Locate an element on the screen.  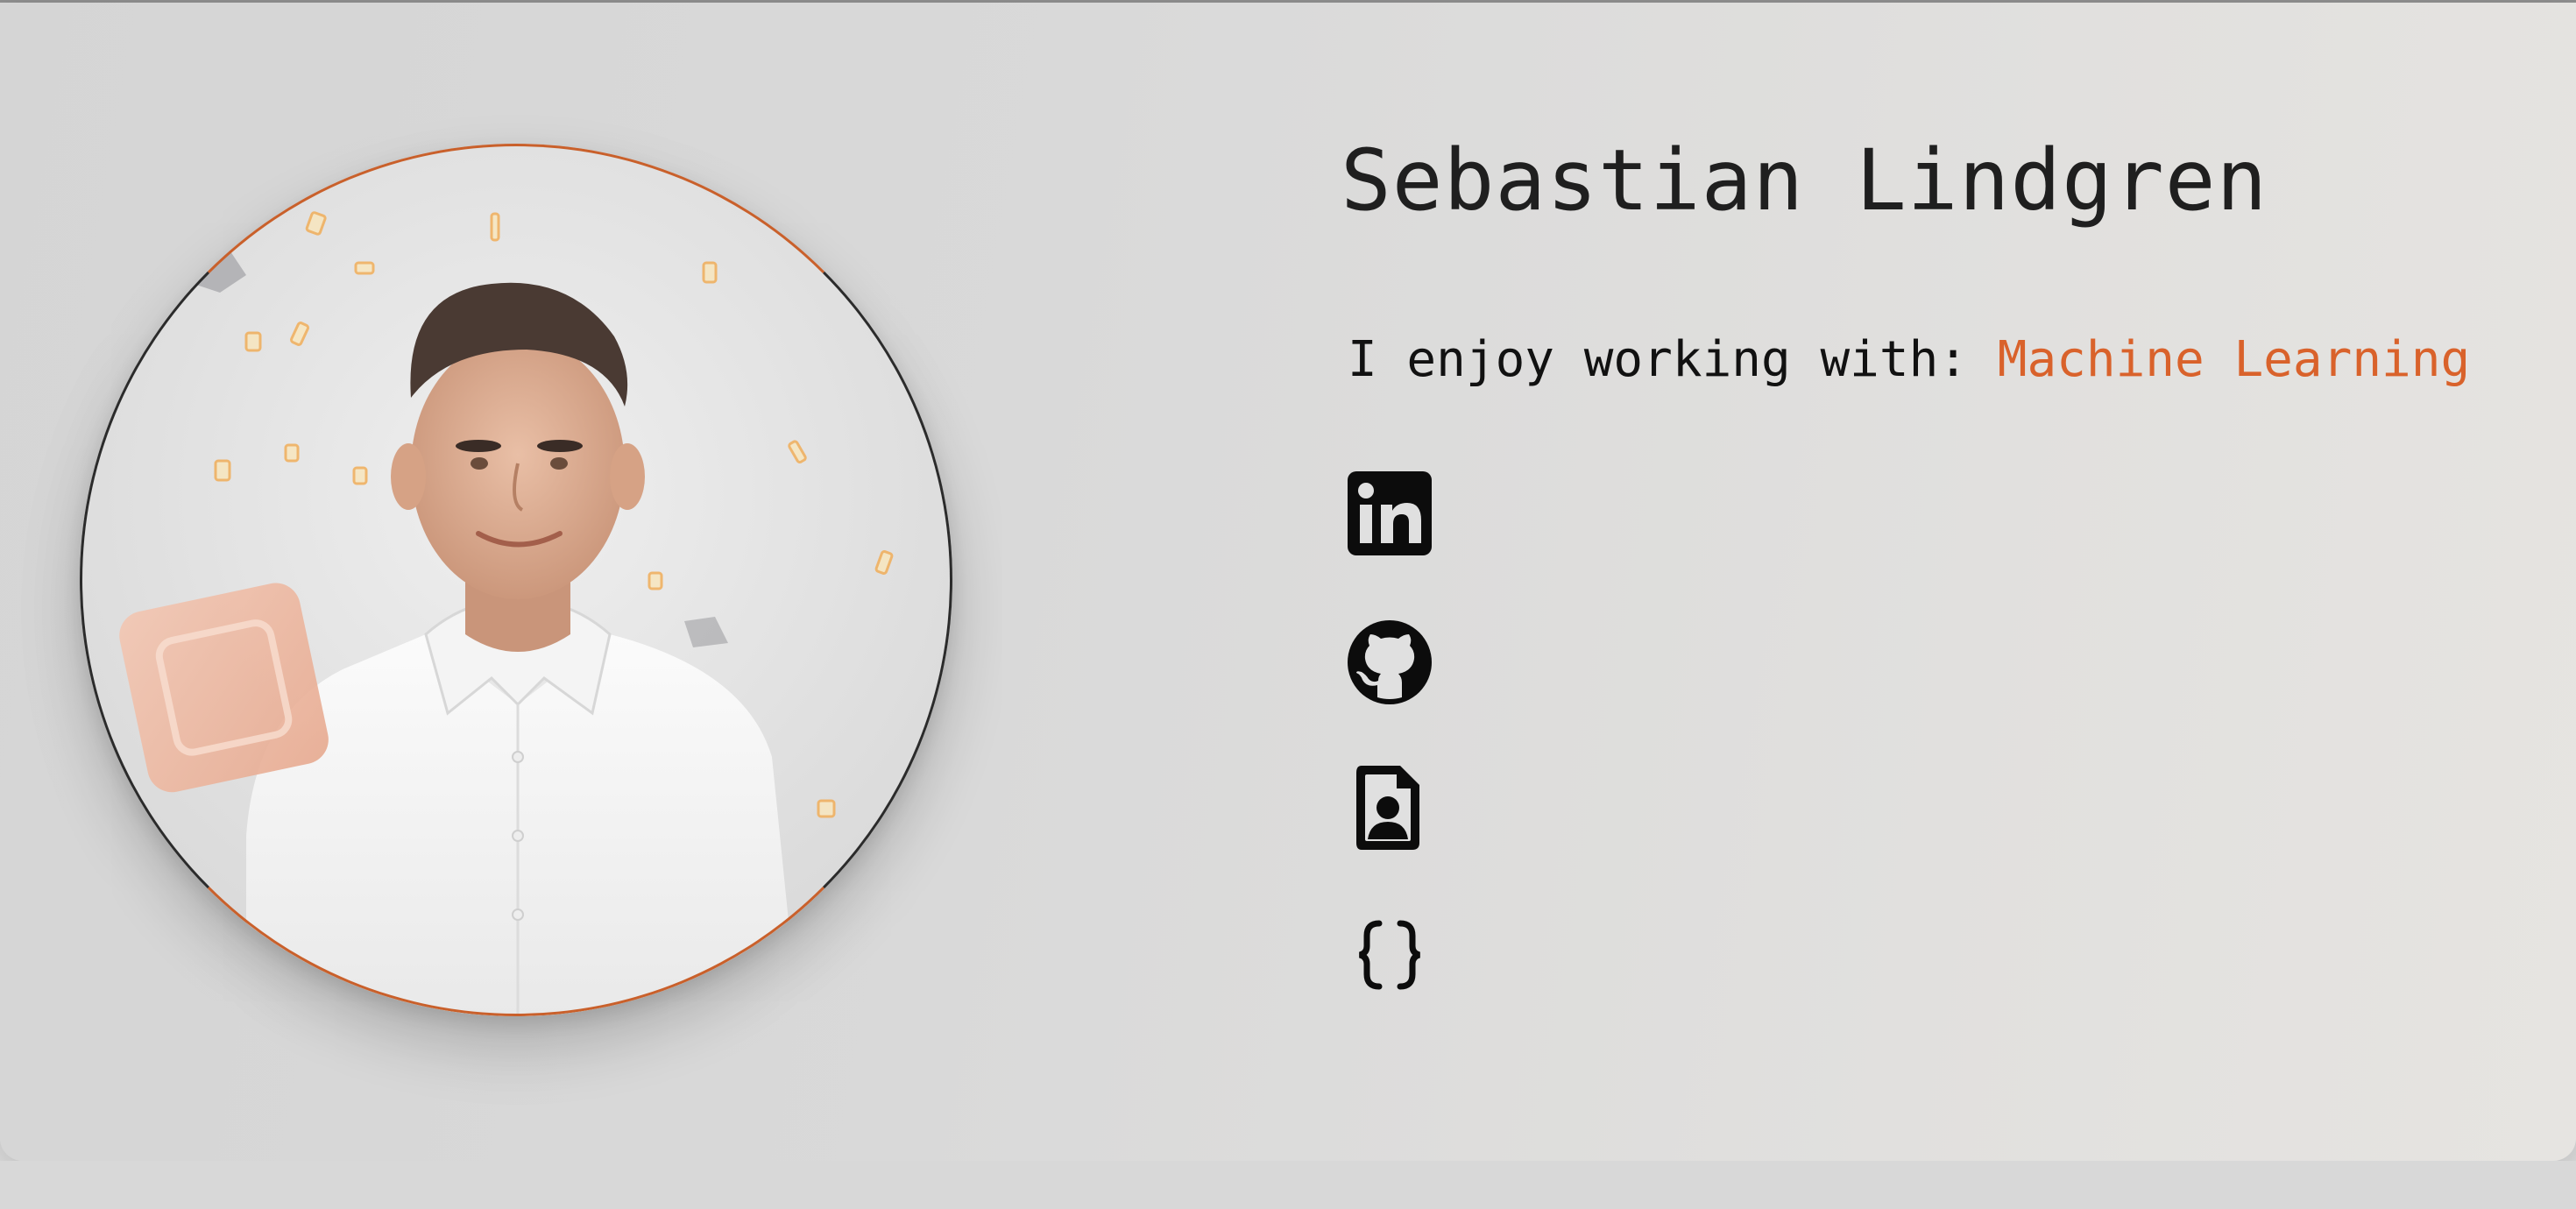
resume-file-icon is located at coordinates (1387, 808).